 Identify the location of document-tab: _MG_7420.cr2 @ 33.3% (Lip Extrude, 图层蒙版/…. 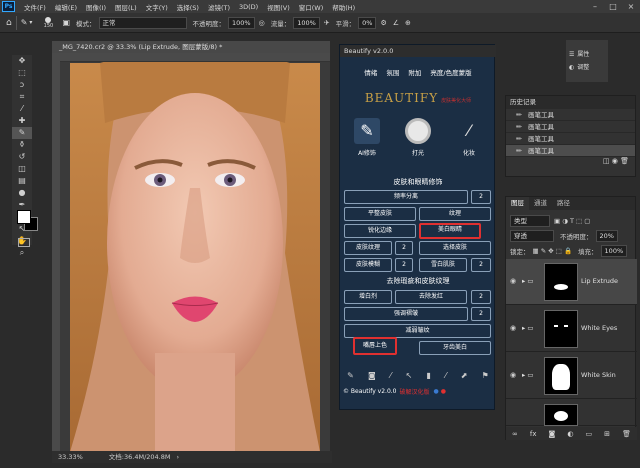
(191, 47).